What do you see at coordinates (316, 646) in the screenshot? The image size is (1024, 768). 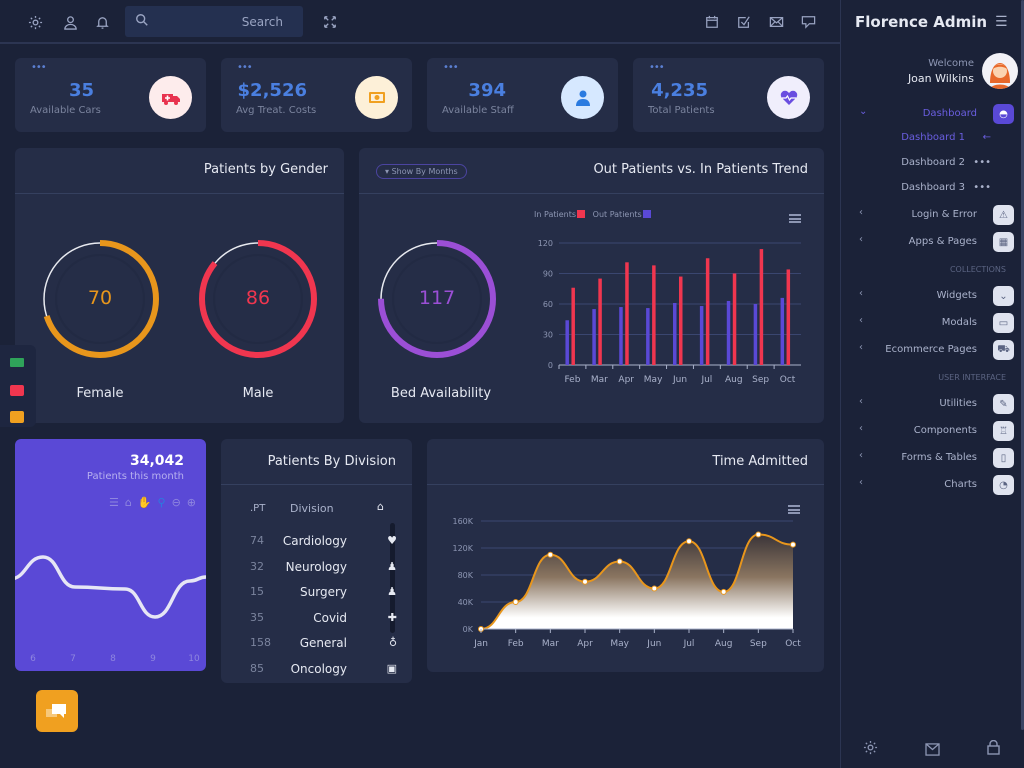 I see `division-row: 158 General ♁` at bounding box center [316, 646].